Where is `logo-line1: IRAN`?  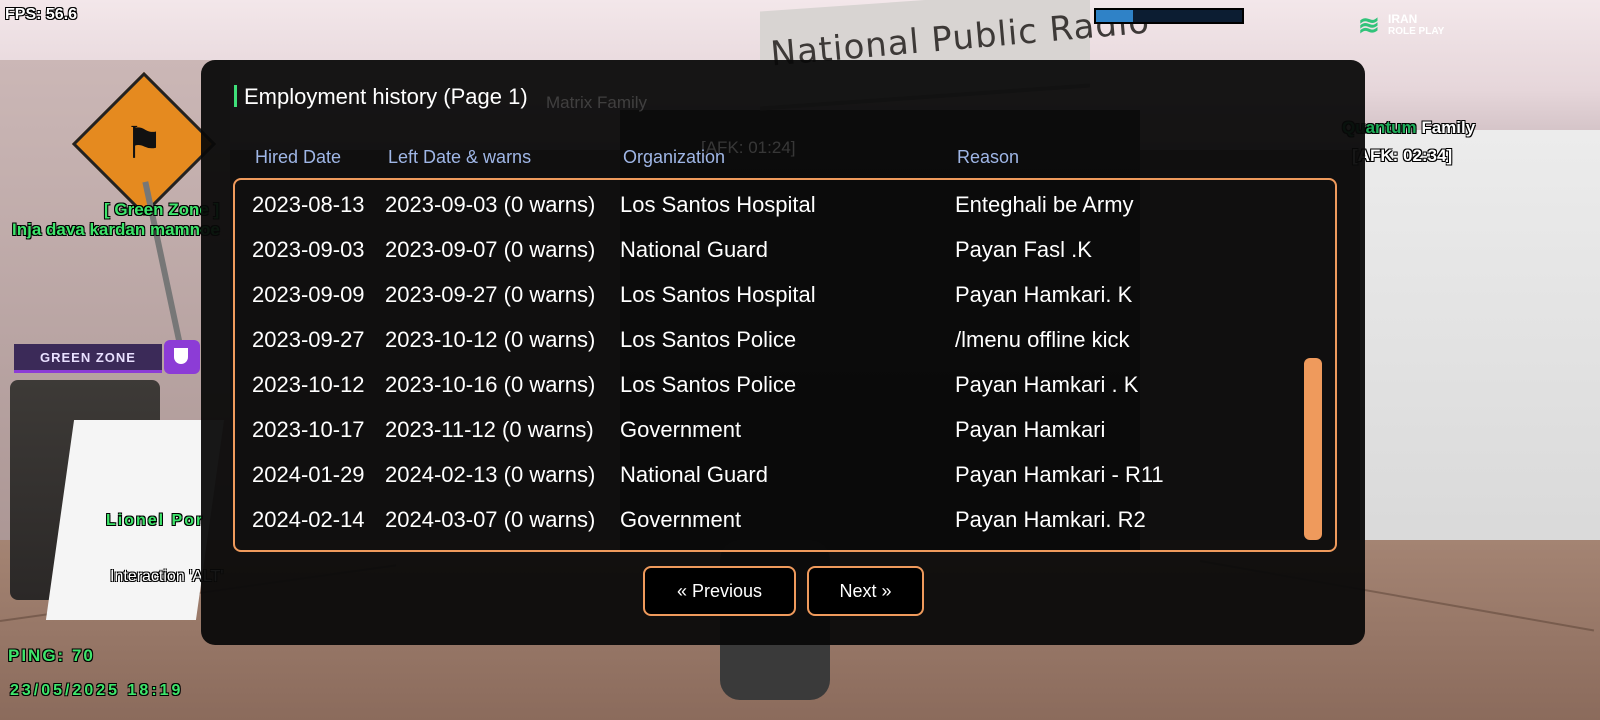 logo-line1: IRAN is located at coordinates (1403, 19).